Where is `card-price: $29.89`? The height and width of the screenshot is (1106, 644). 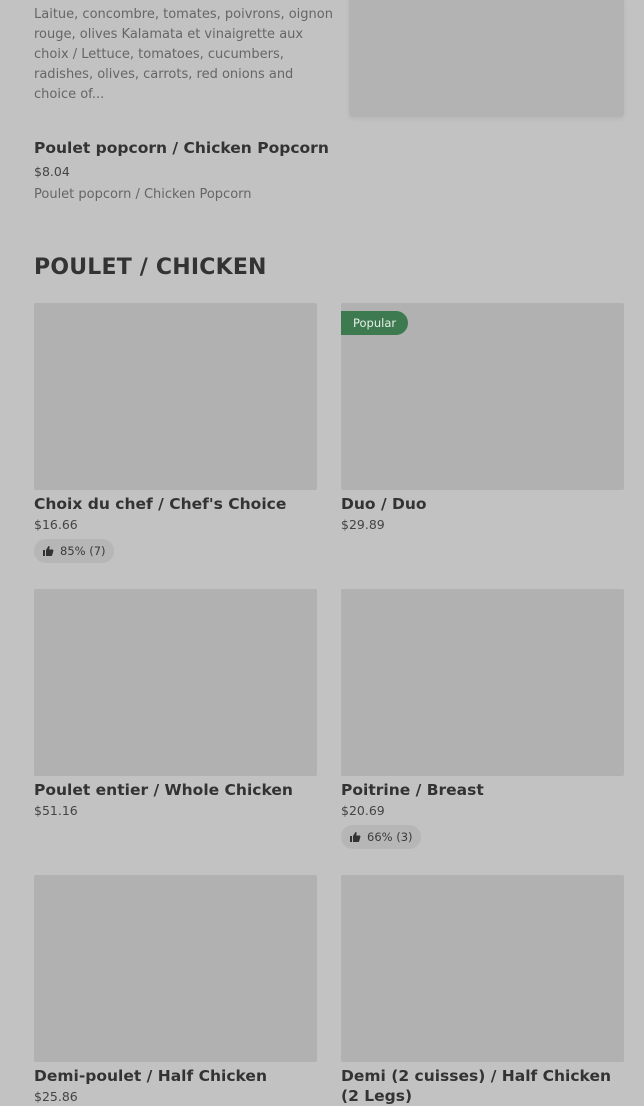 card-price: $29.89 is located at coordinates (363, 524).